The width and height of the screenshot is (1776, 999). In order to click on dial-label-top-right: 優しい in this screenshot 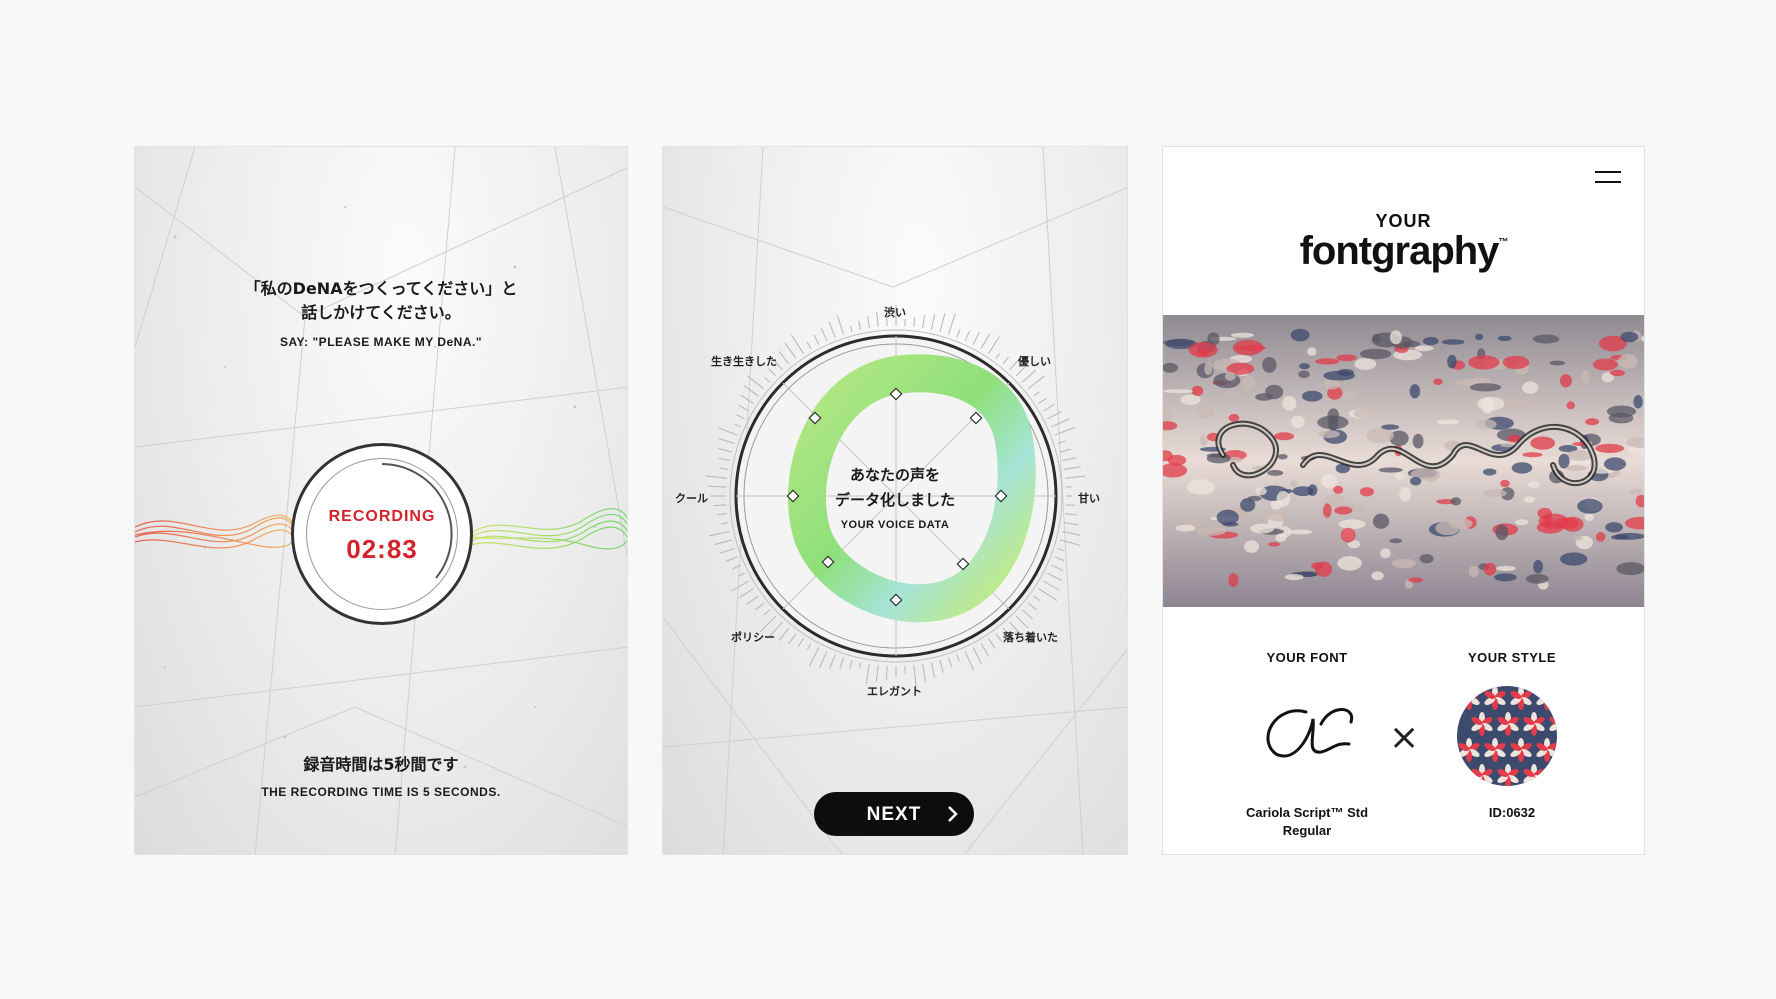, I will do `click(1034, 361)`.